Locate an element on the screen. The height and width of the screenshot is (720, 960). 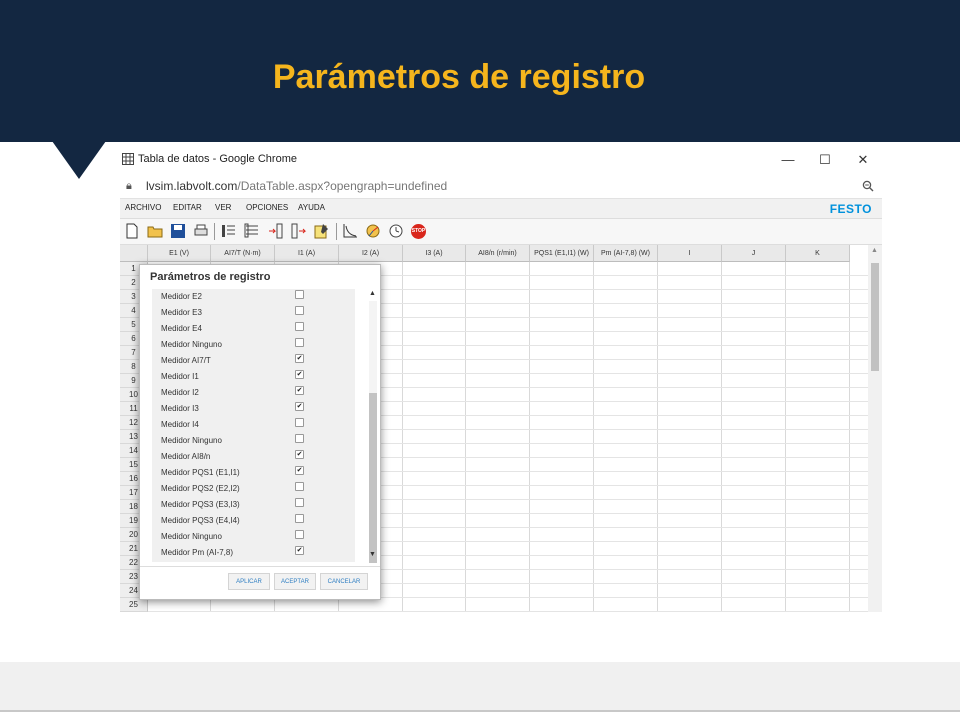
apply-button: APLICAR is located at coordinates (249, 581).